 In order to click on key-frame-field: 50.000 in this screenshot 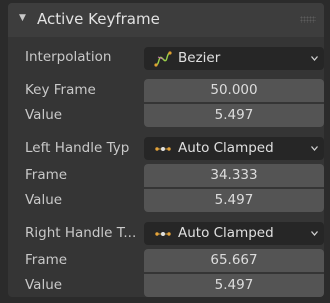, I will do `click(234, 90)`.